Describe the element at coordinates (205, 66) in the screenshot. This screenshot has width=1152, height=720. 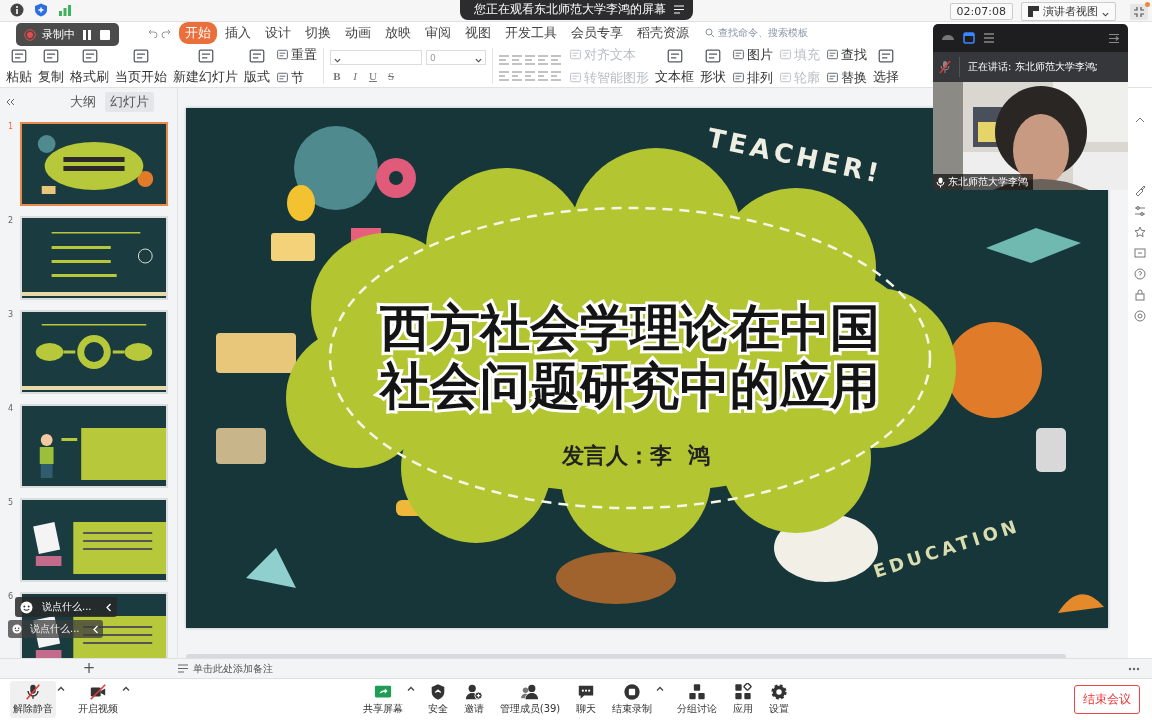
I see `ribbon-button: 新建幻灯片` at that location.